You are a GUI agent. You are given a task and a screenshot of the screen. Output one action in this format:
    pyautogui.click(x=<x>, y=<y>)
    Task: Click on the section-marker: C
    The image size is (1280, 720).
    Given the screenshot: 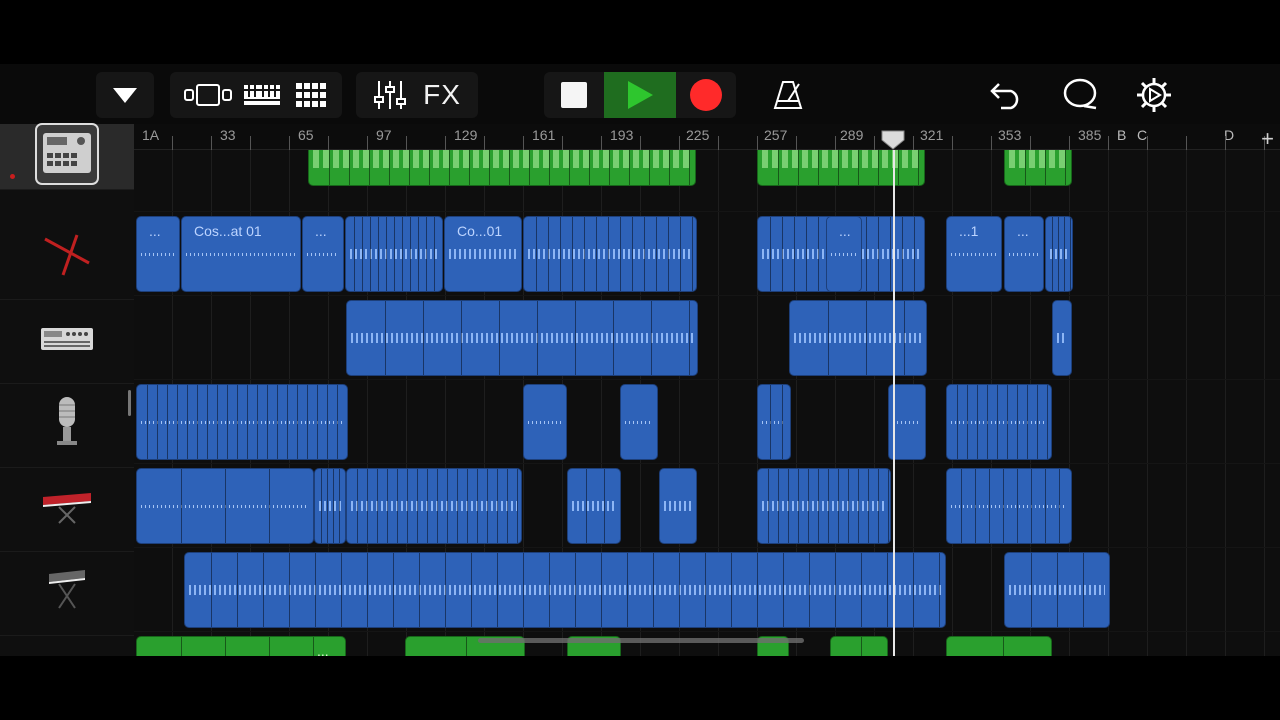 What is the action you would take?
    pyautogui.click(x=1142, y=135)
    